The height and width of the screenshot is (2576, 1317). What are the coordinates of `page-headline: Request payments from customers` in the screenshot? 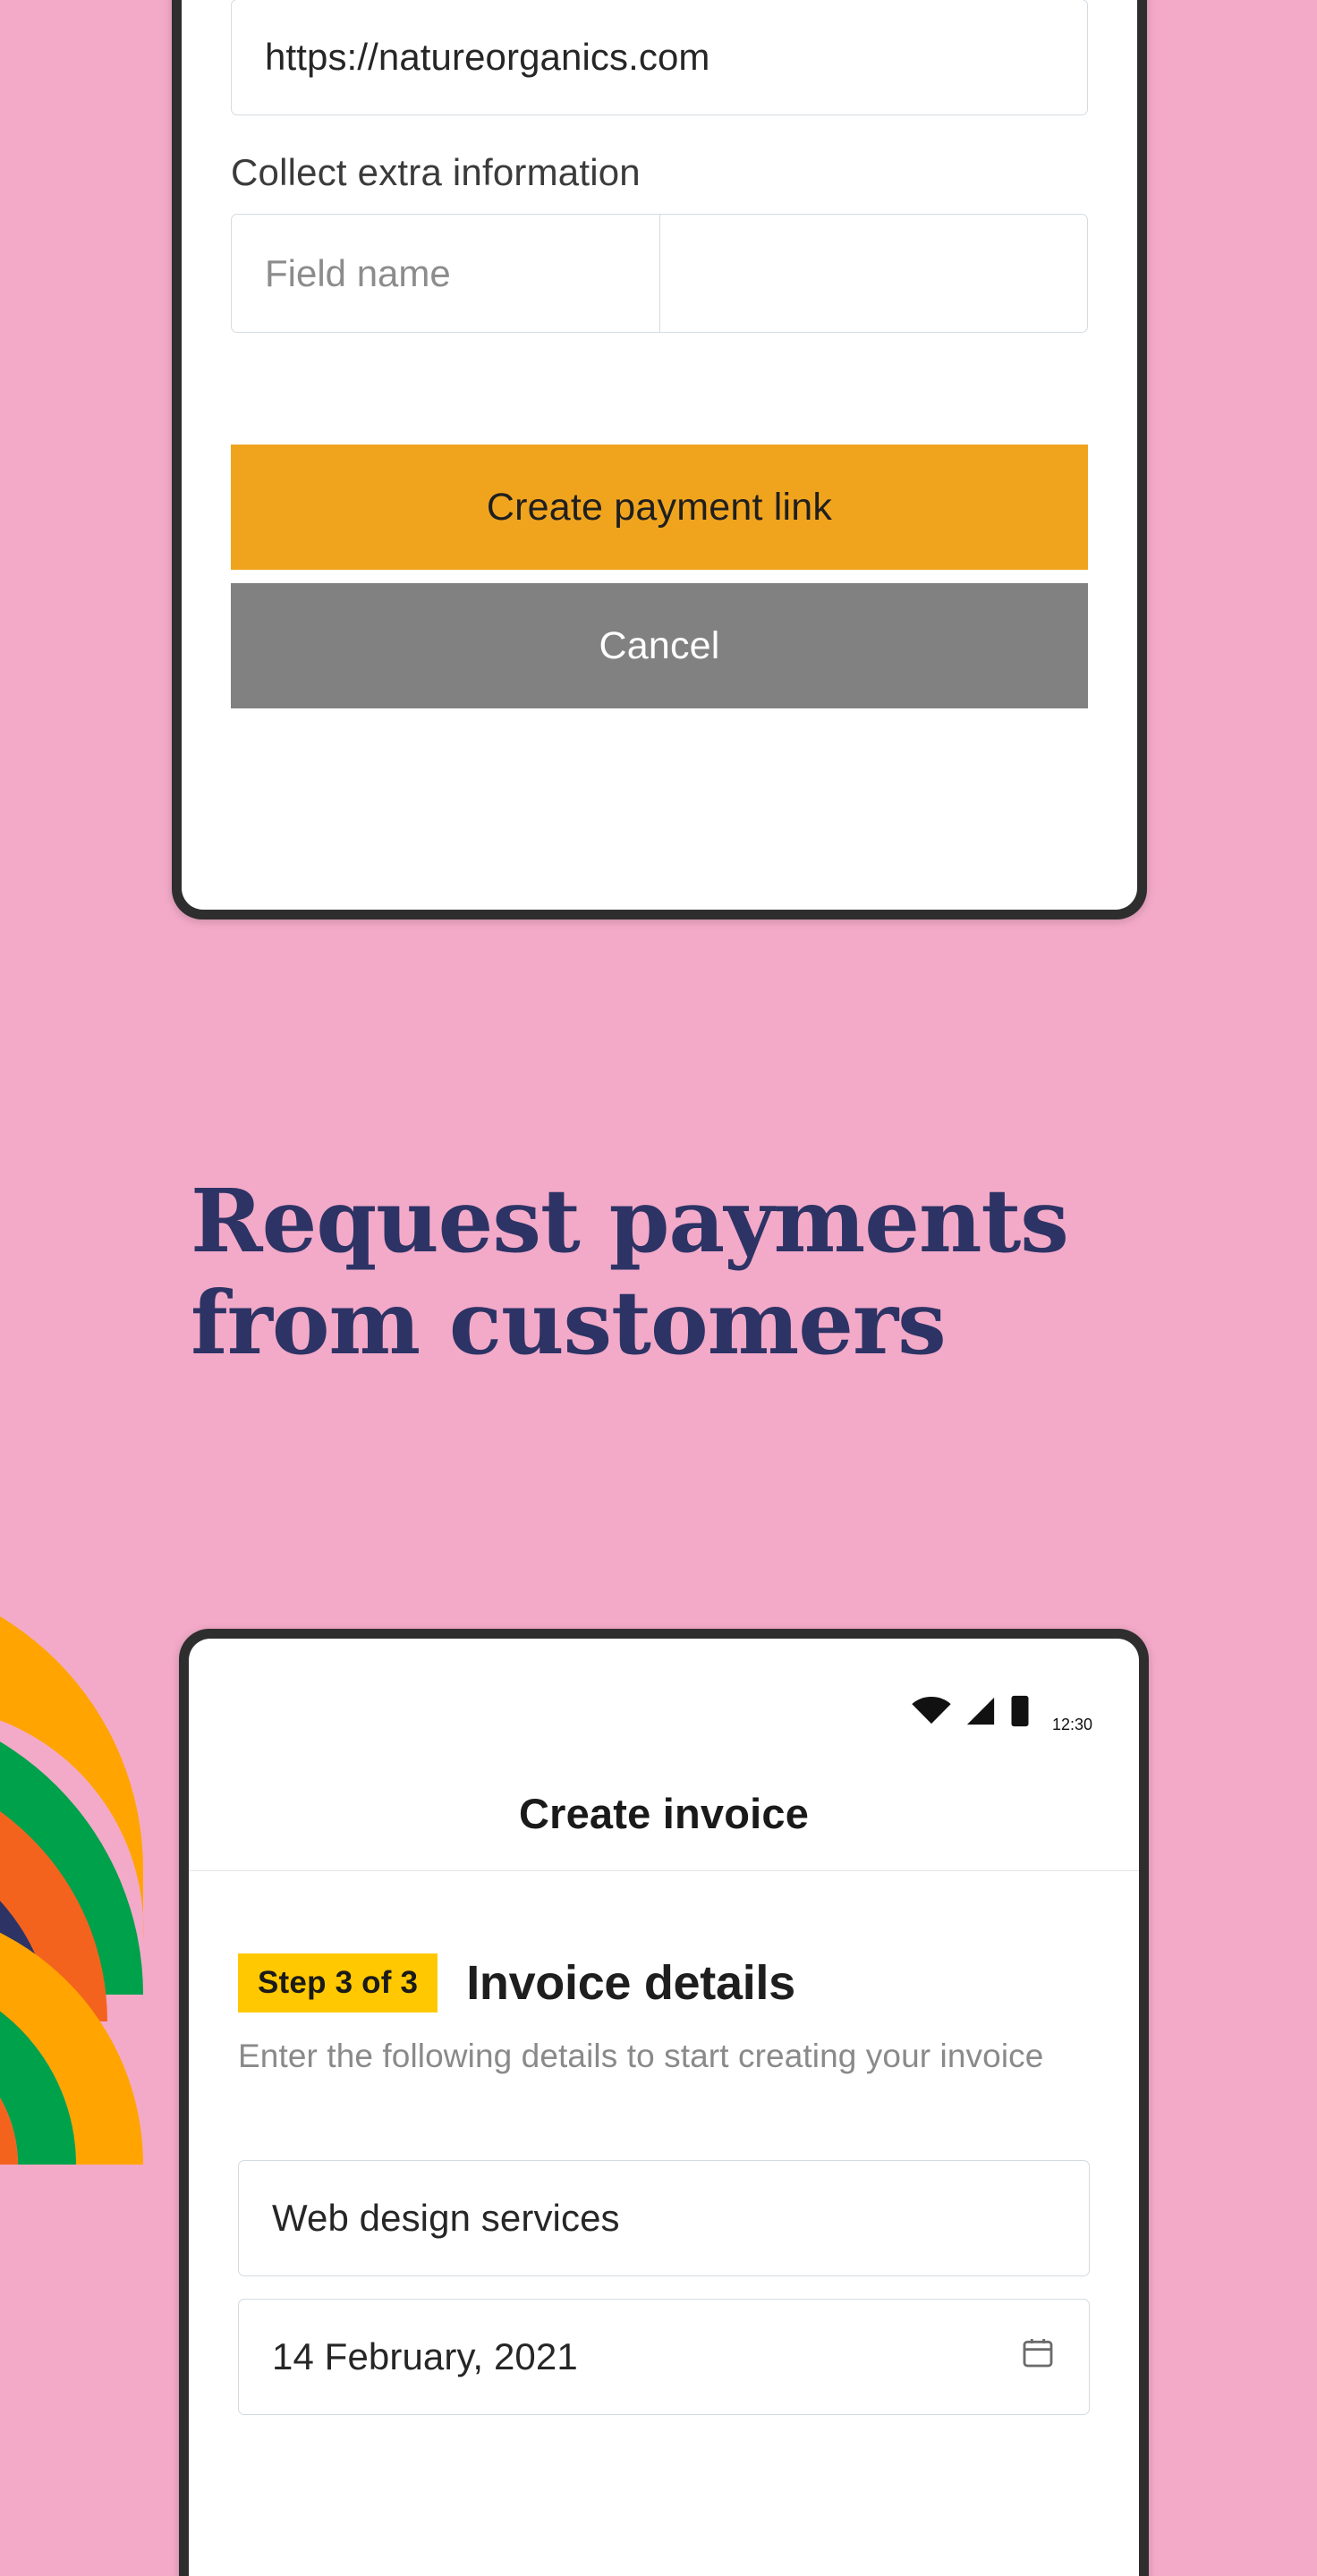 It's located at (692, 1272).